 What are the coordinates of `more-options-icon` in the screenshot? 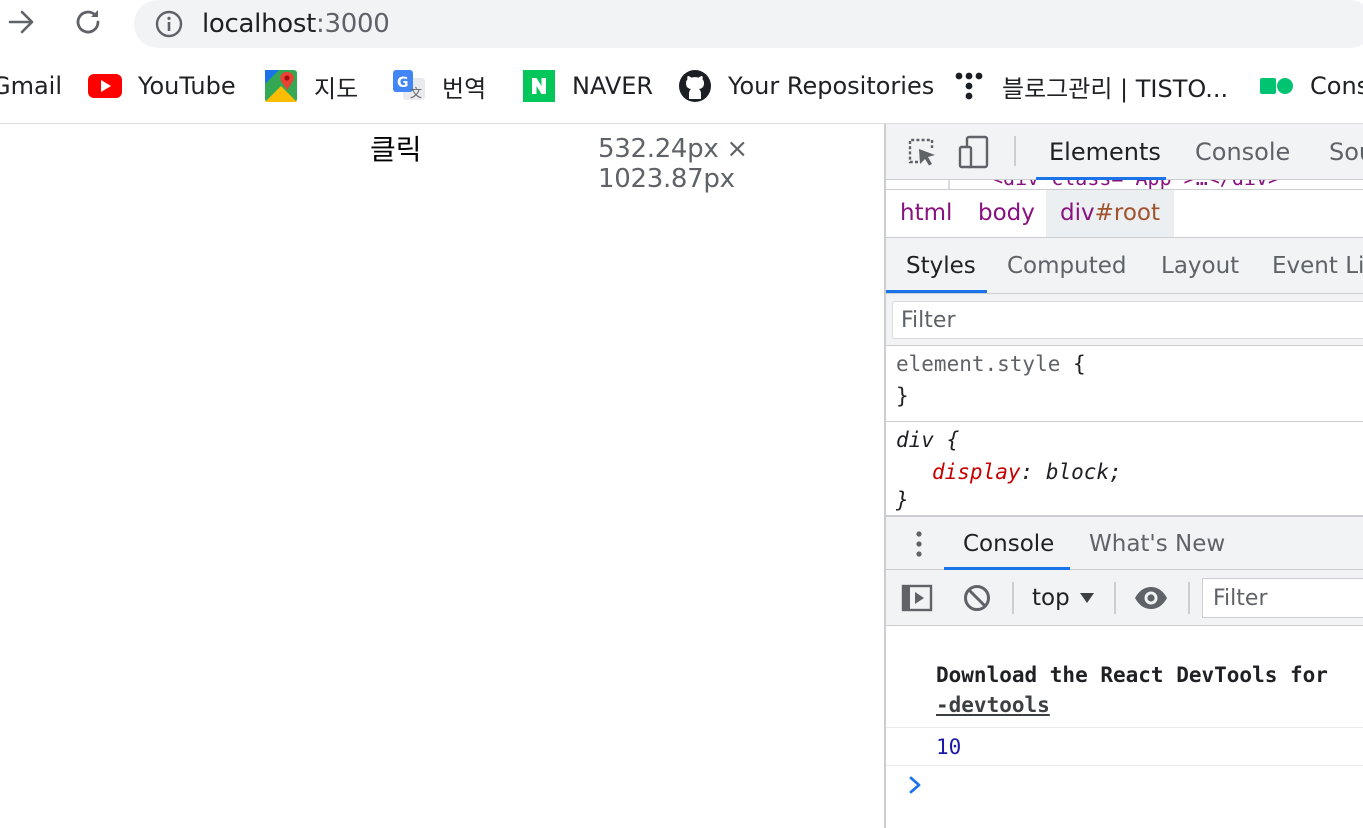 It's located at (919, 544).